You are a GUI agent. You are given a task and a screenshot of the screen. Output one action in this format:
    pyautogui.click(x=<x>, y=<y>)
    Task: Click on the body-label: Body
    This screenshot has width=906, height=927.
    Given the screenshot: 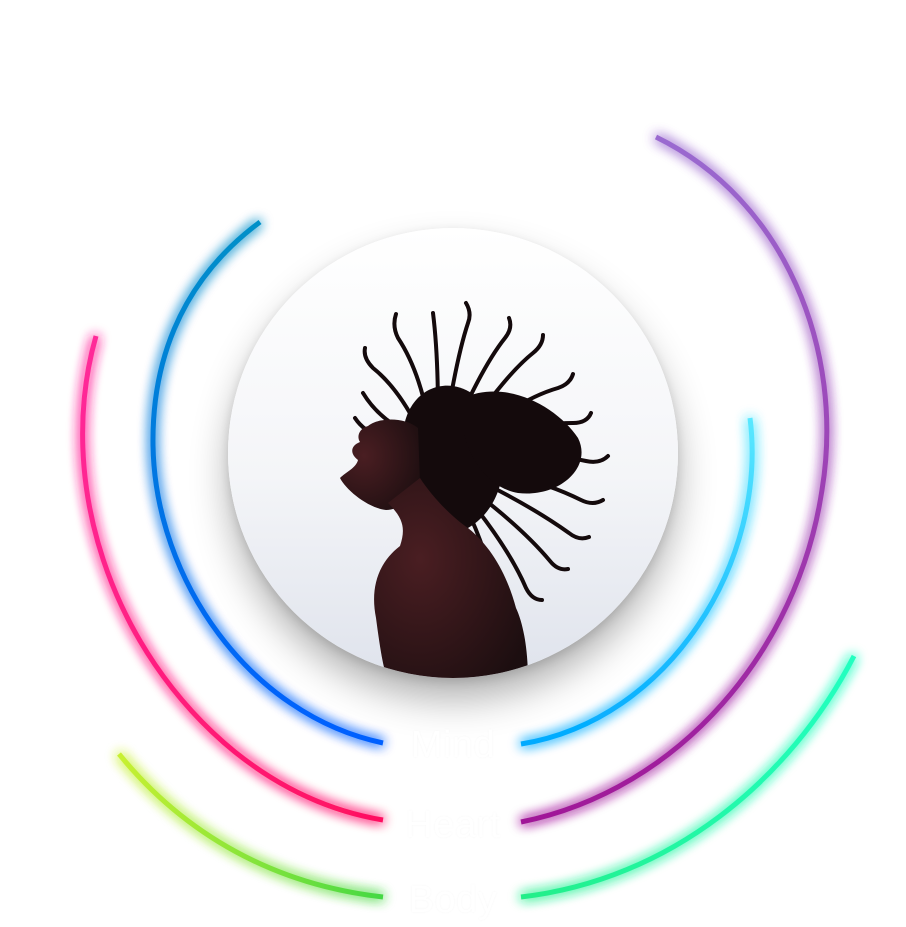 What is the action you would take?
    pyautogui.click(x=453, y=900)
    